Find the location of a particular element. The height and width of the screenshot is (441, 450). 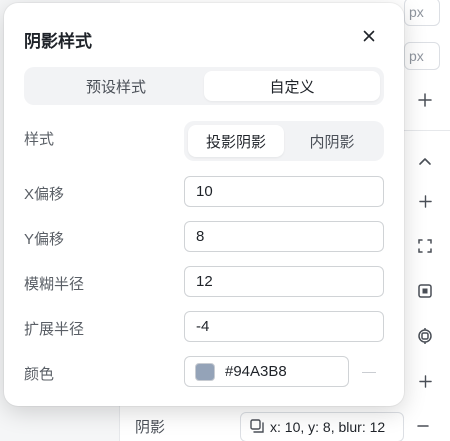

color-label: 颜色 is located at coordinates (39, 374).